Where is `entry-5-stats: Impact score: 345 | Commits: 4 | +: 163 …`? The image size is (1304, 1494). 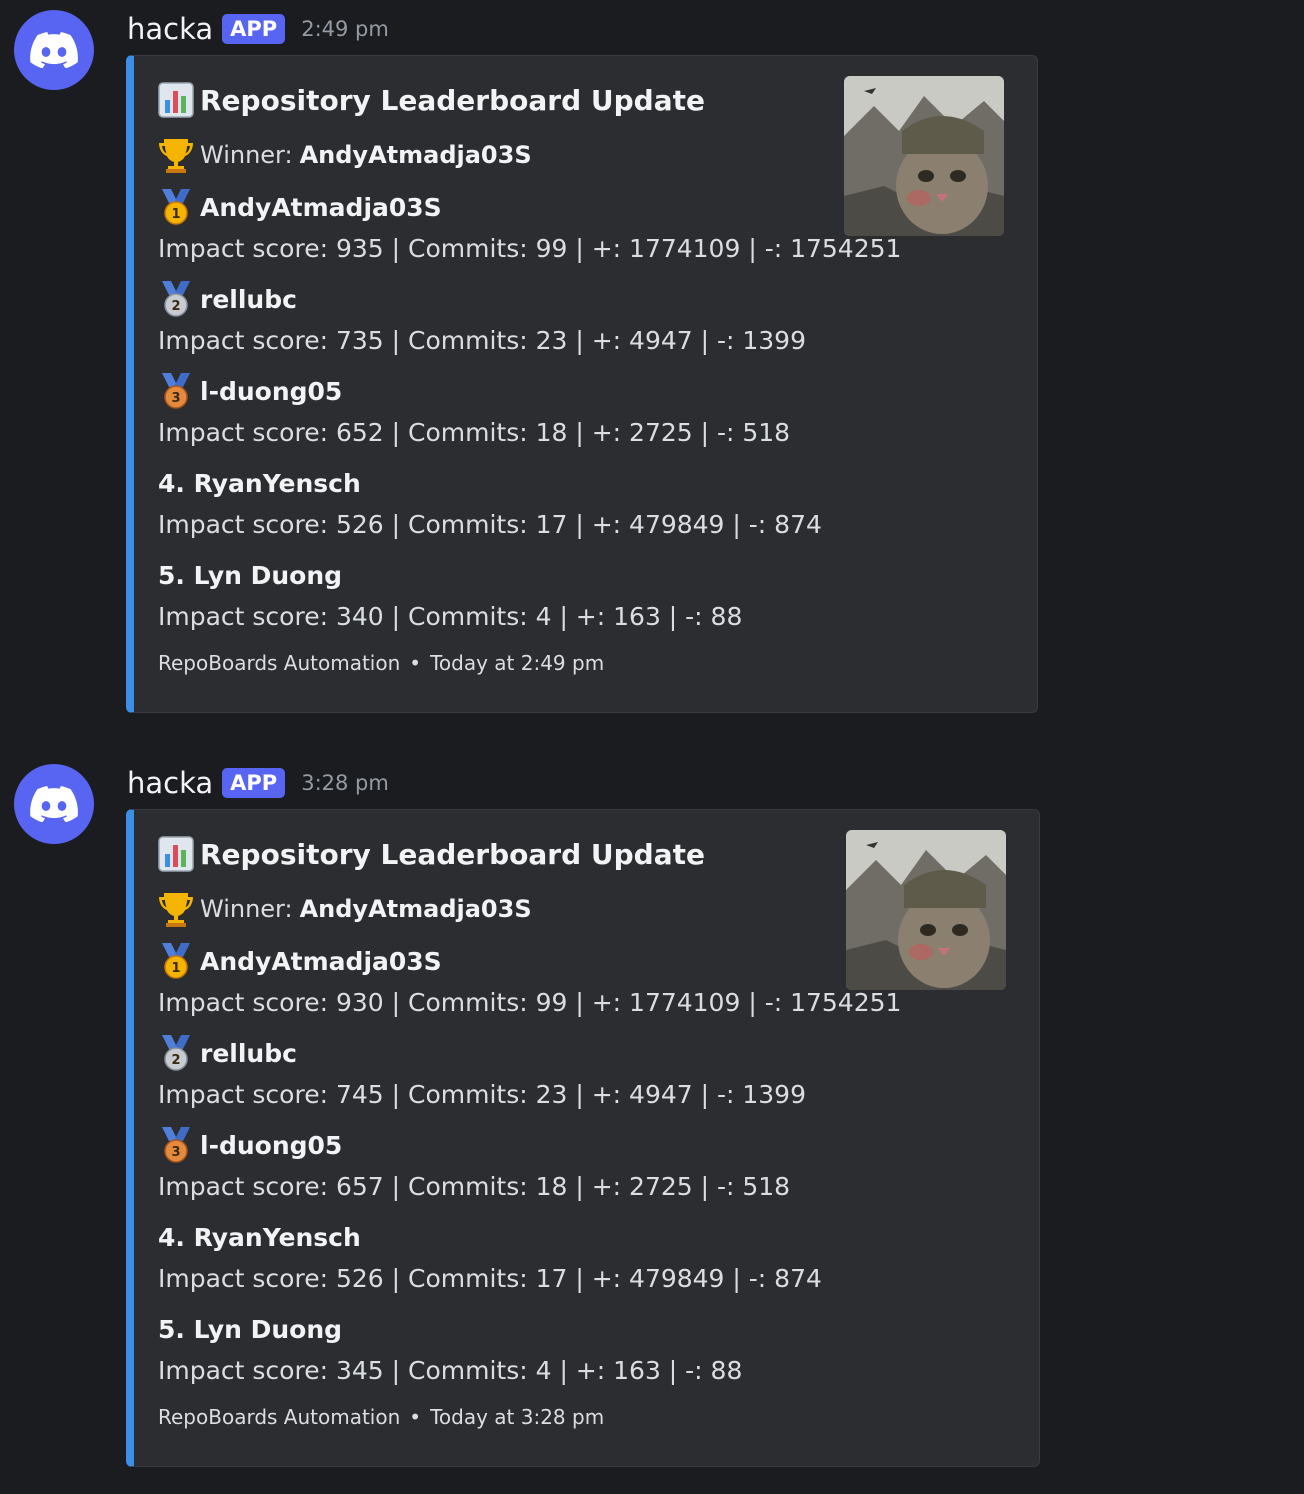 entry-5-stats: Impact score: 345 | Commits: 4 | +: 163 … is located at coordinates (450, 1370).